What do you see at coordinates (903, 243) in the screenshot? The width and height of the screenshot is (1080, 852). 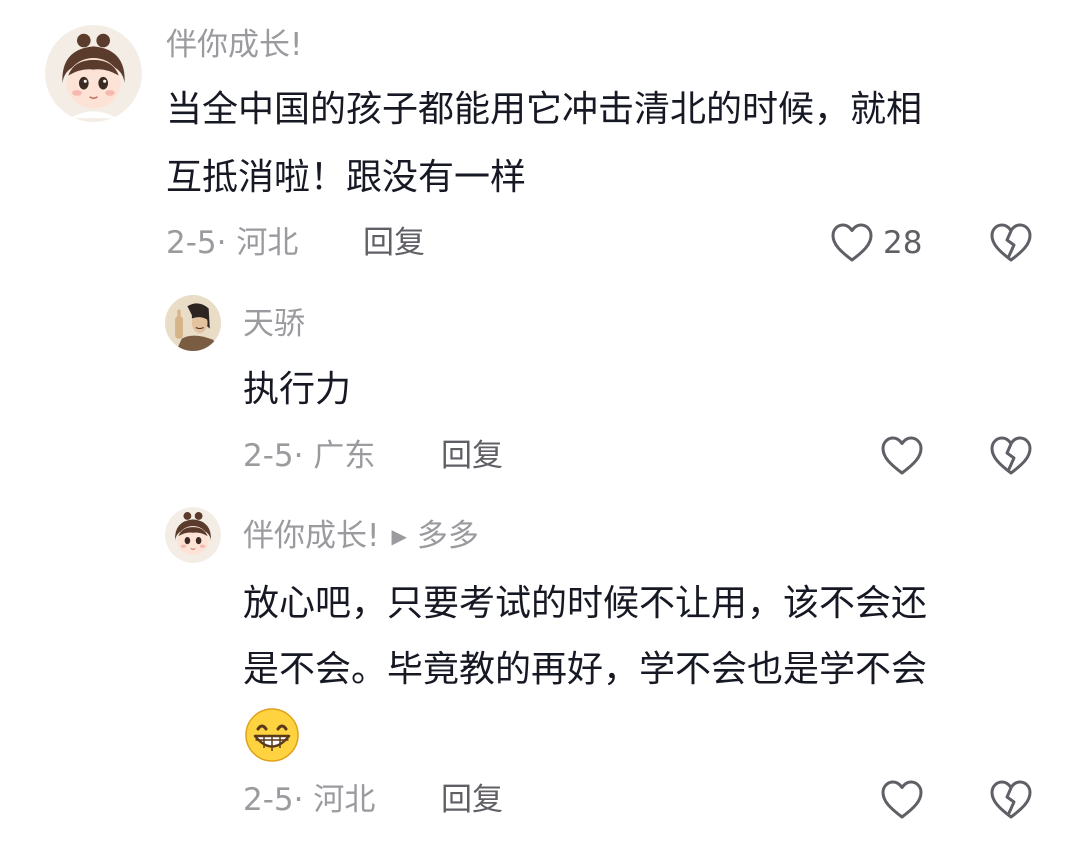 I see `like-count: 28` at bounding box center [903, 243].